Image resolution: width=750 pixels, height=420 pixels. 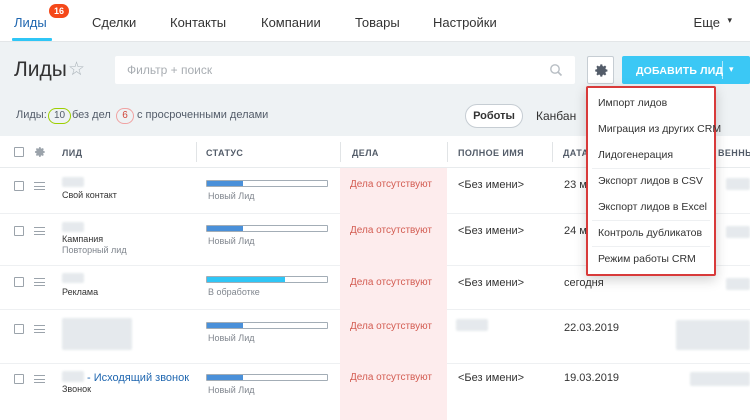 I want to click on date: сегодня, so click(x=584, y=283).